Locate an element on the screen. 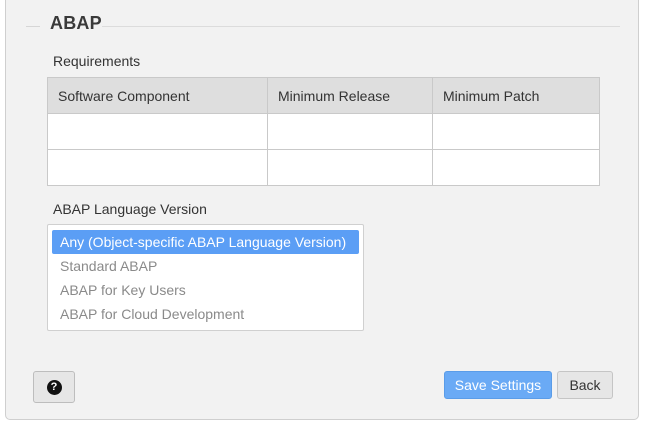 This screenshot has width=645, height=427. legend-divider-left is located at coordinates (33, 26).